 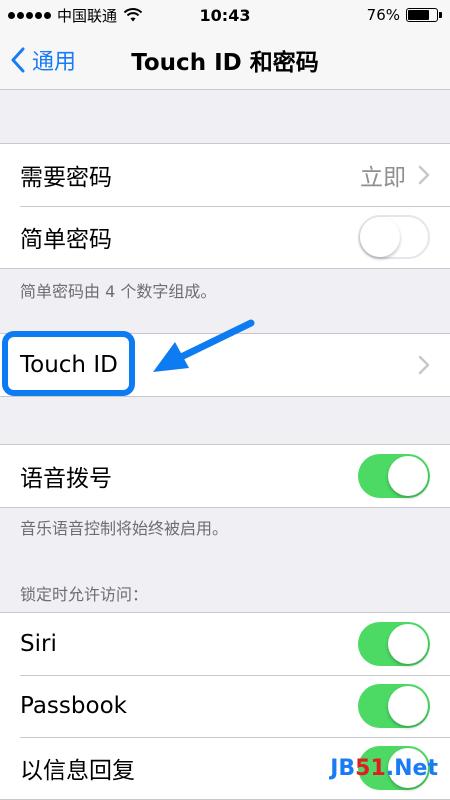 I want to click on require-passcode-row: 需要密码 立即, so click(x=225, y=175).